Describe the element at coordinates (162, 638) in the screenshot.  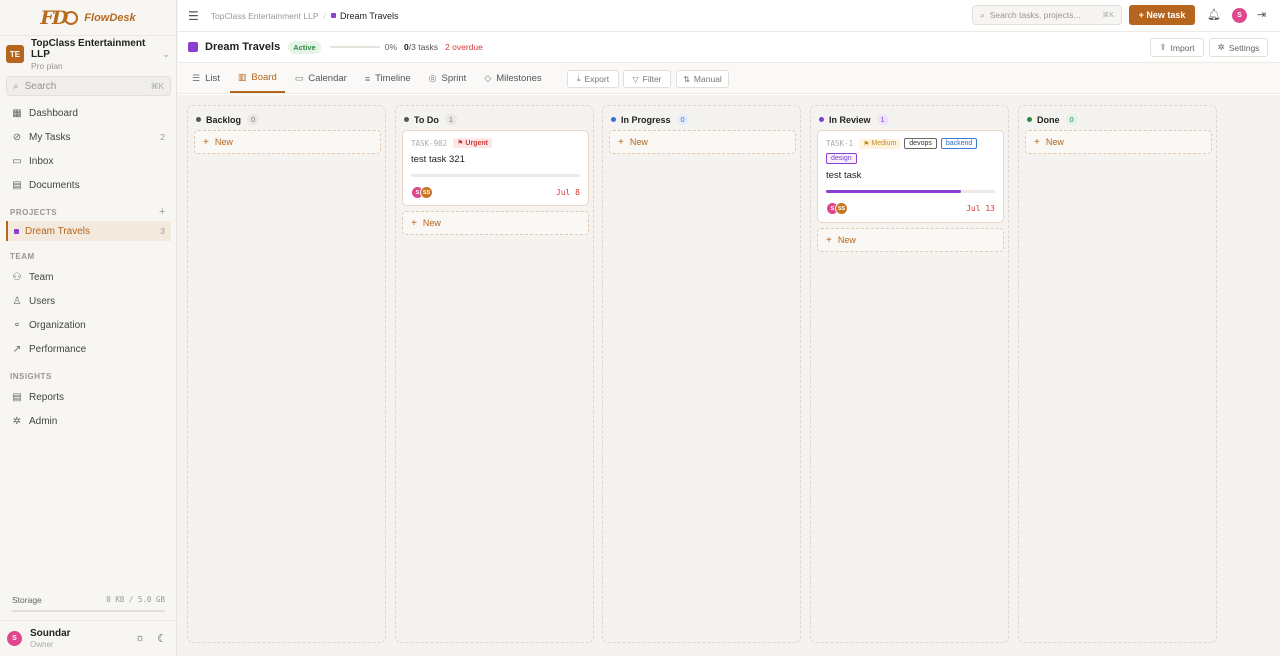
I see `moon-icon: ☾` at that location.